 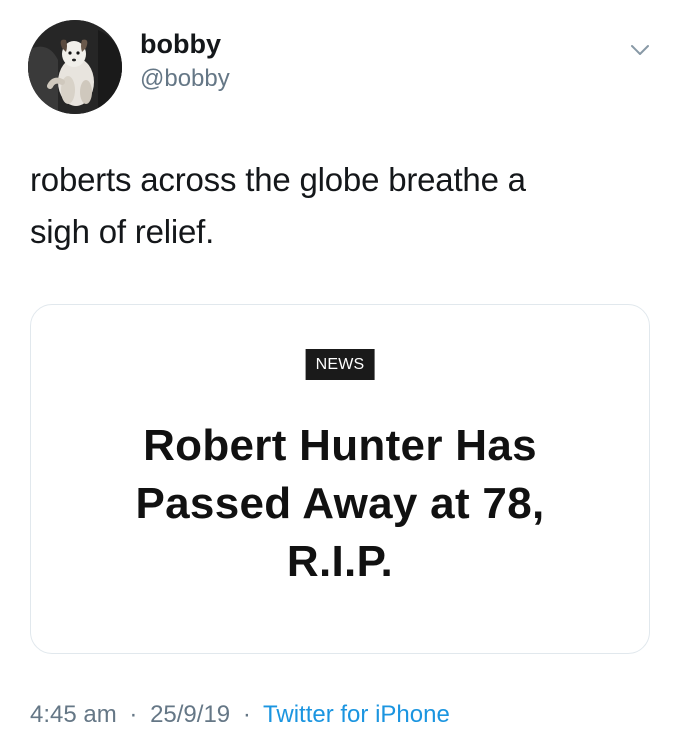 I want to click on avatar, so click(x=75, y=67).